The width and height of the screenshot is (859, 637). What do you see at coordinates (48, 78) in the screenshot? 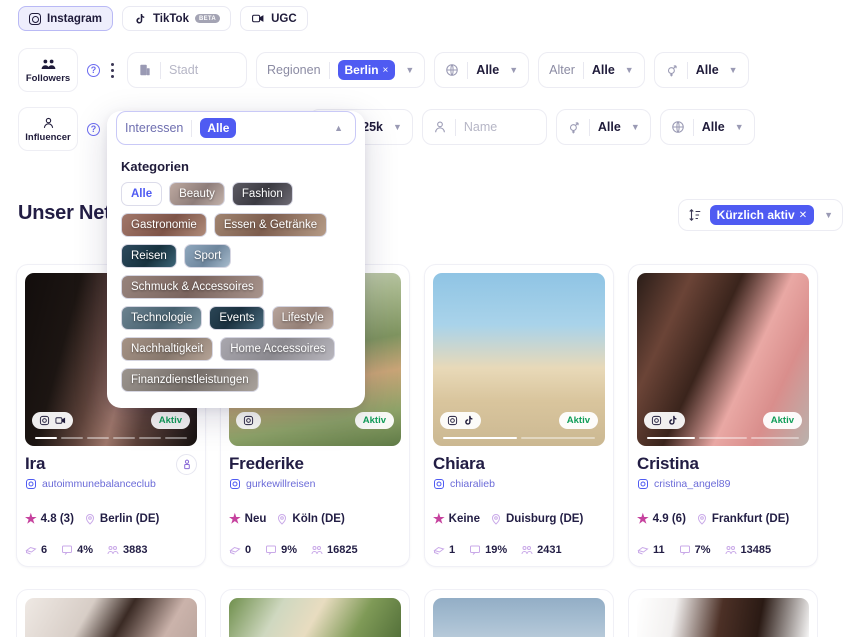
I see `sidebar-item-followers-label: Followers` at bounding box center [48, 78].